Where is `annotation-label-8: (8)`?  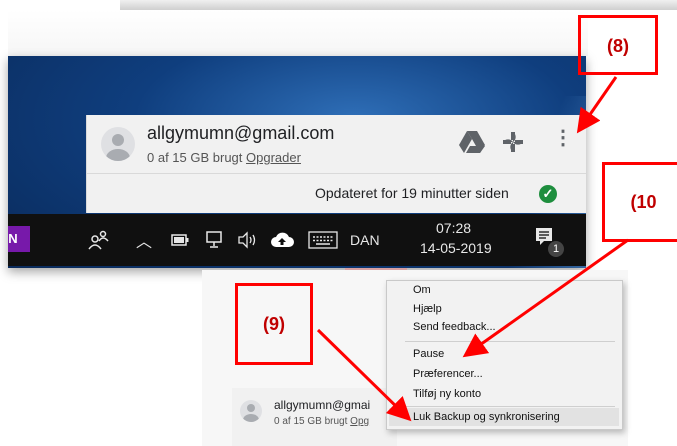 annotation-label-8: (8) is located at coordinates (618, 45).